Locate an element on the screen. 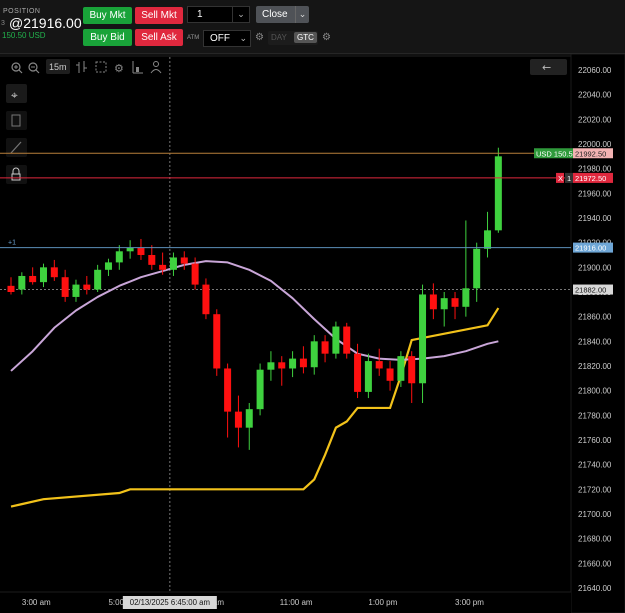 This screenshot has width=625, height=613. stop-price-tag: 21972.50 is located at coordinates (593, 177).